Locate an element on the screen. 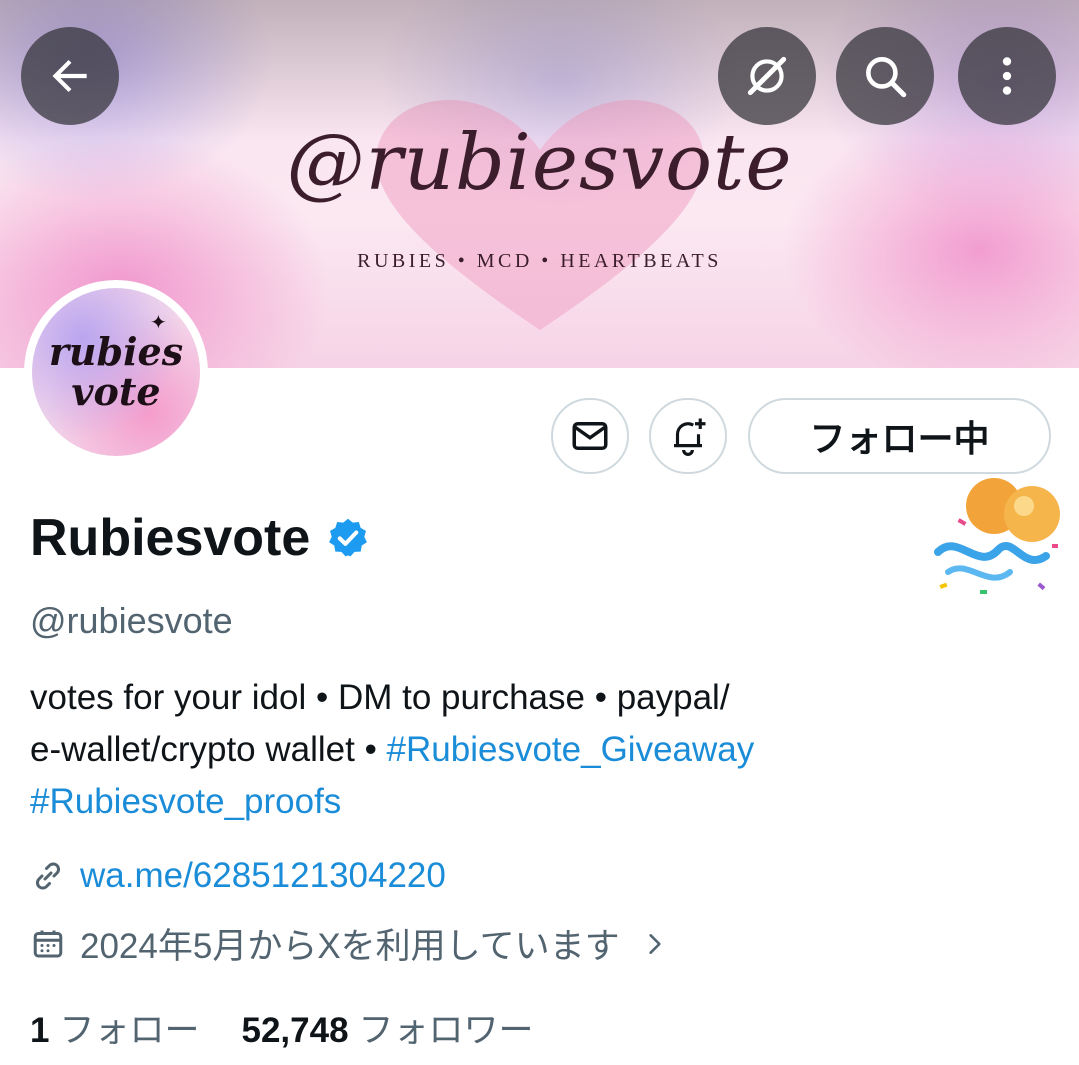 The height and width of the screenshot is (1065, 1079). grok-button is located at coordinates (767, 76).